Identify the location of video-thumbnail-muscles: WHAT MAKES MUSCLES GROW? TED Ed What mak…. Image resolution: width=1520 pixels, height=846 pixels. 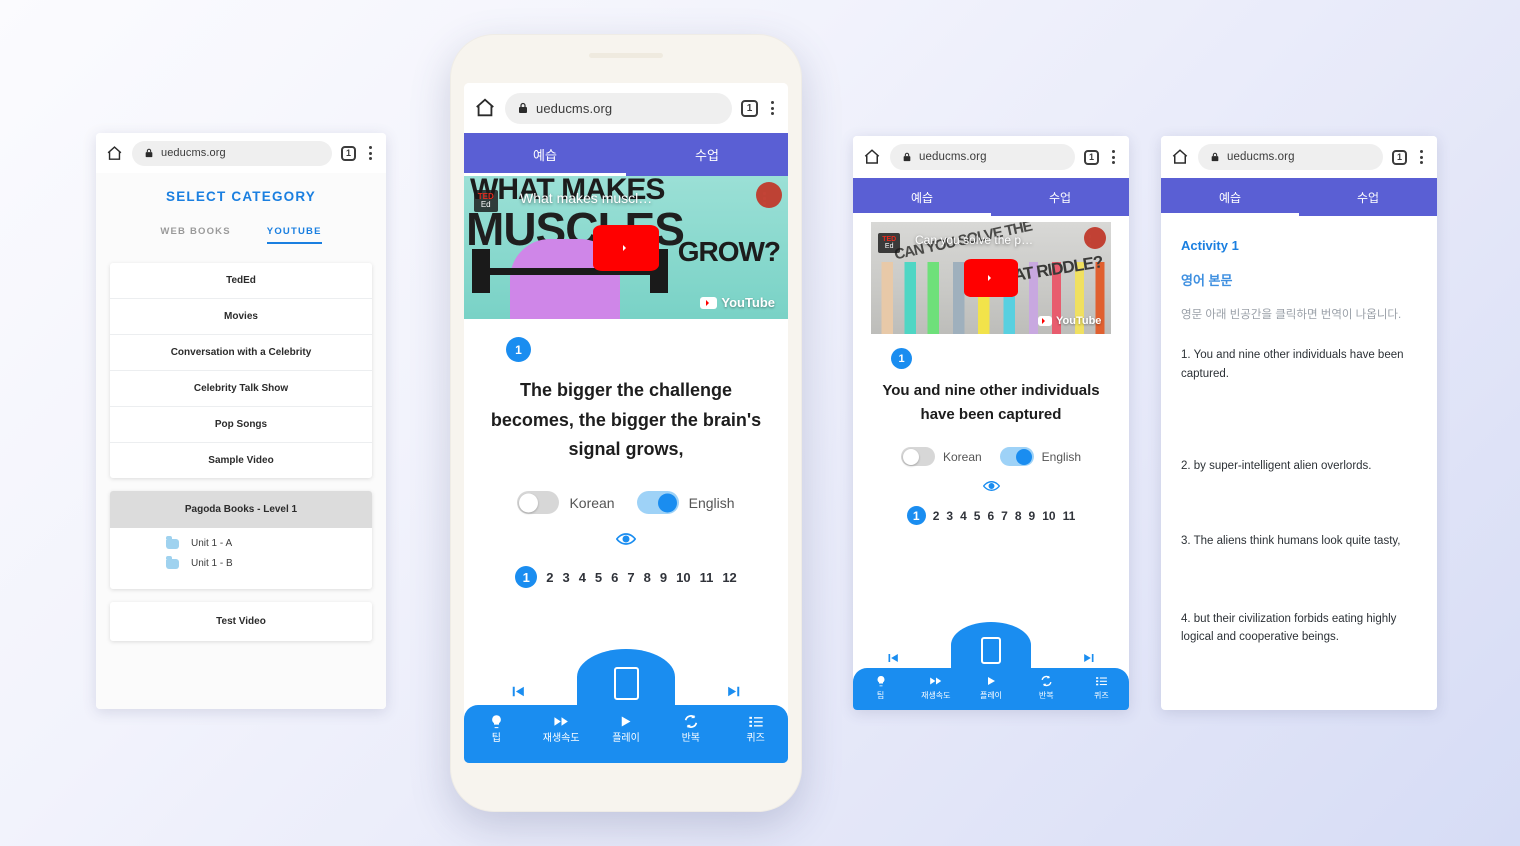
(626, 247).